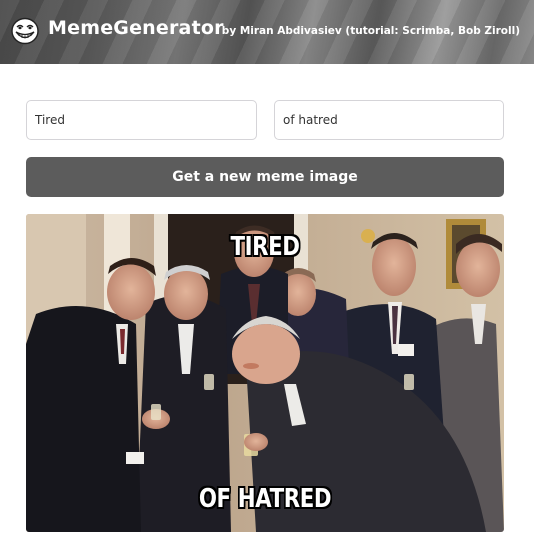 The image size is (534, 550). Describe the element at coordinates (141, 120) in the screenshot. I see `top-text-input` at that location.